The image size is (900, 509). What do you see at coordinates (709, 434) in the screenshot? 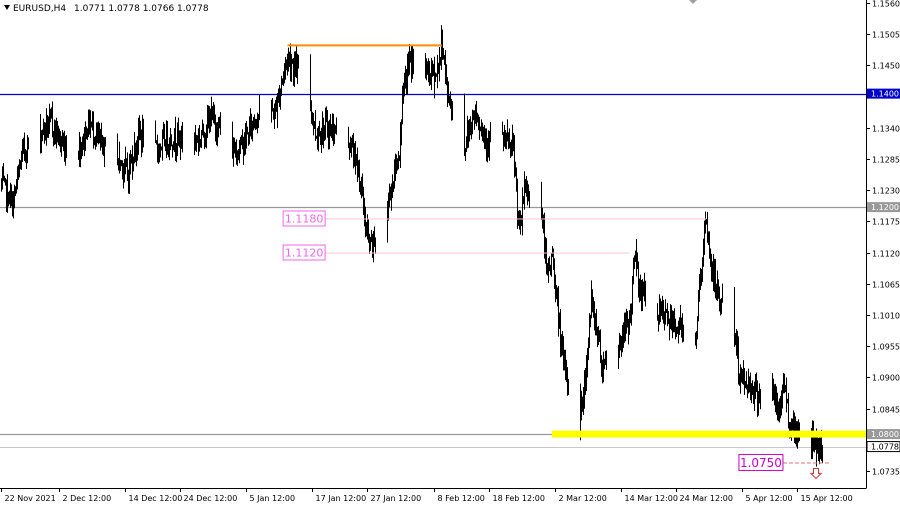
I see `support-zone` at bounding box center [709, 434].